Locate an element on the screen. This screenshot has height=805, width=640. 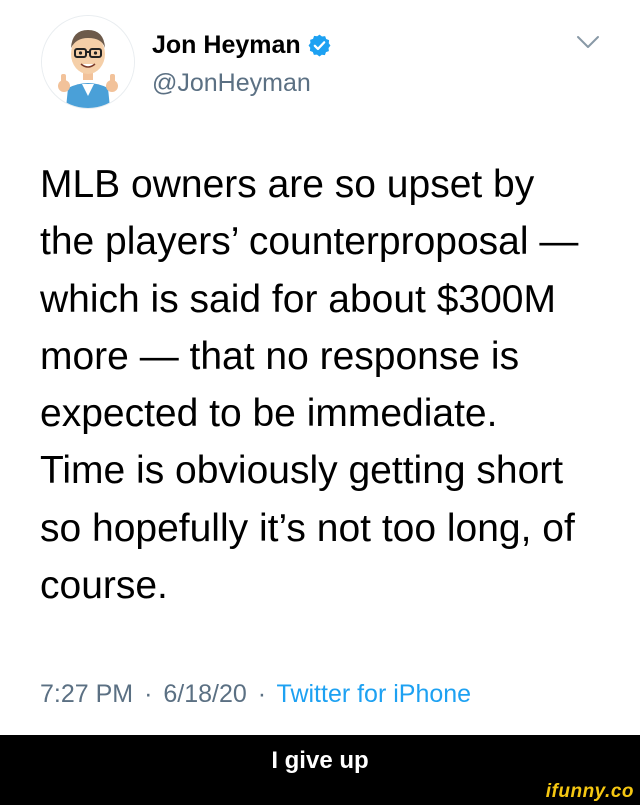
tweet-text-line: course. is located at coordinates (104, 586).